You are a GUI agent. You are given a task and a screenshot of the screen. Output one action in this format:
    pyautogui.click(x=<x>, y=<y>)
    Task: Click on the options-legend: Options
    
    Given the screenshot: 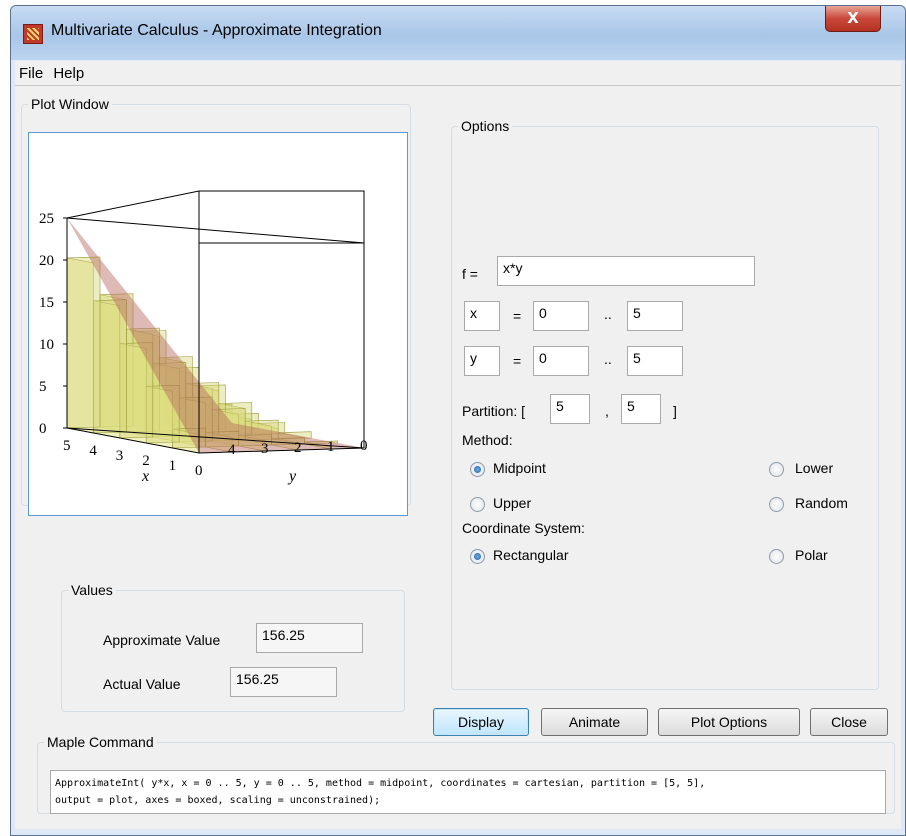 What is the action you would take?
    pyautogui.click(x=485, y=126)
    